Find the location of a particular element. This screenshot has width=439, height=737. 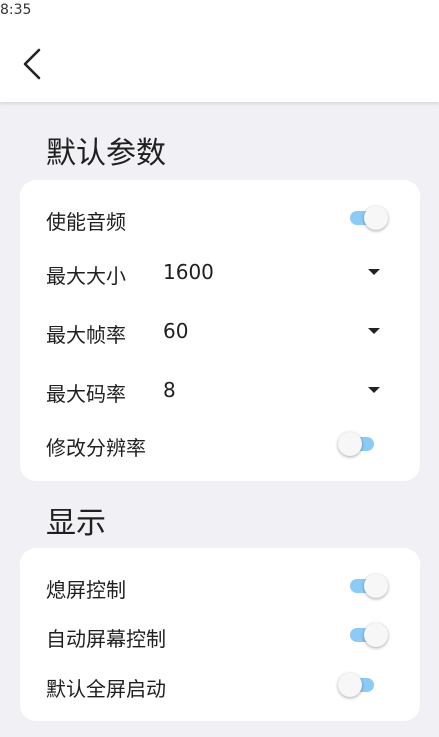

section-title-display: 显示 is located at coordinates (76, 523).